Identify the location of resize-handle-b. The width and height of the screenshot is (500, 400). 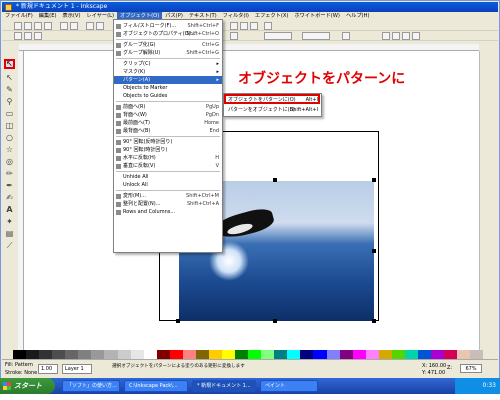
(275, 321).